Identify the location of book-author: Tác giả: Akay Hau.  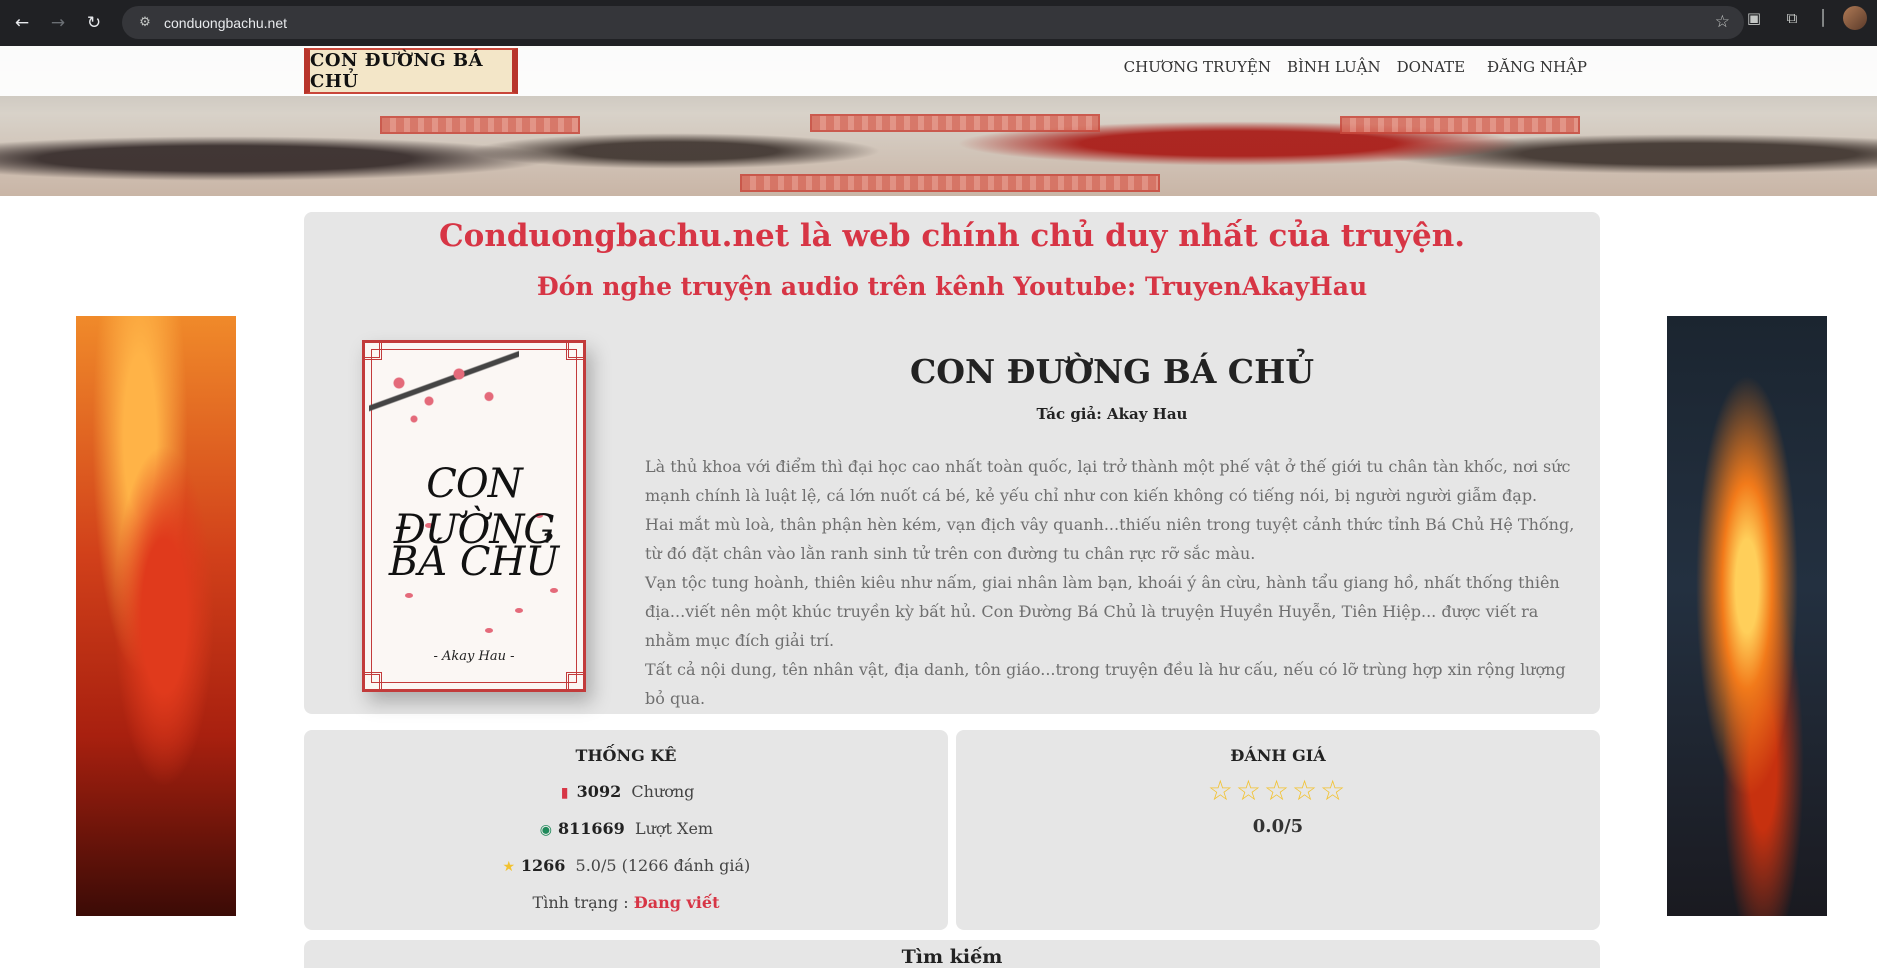
(1112, 414).